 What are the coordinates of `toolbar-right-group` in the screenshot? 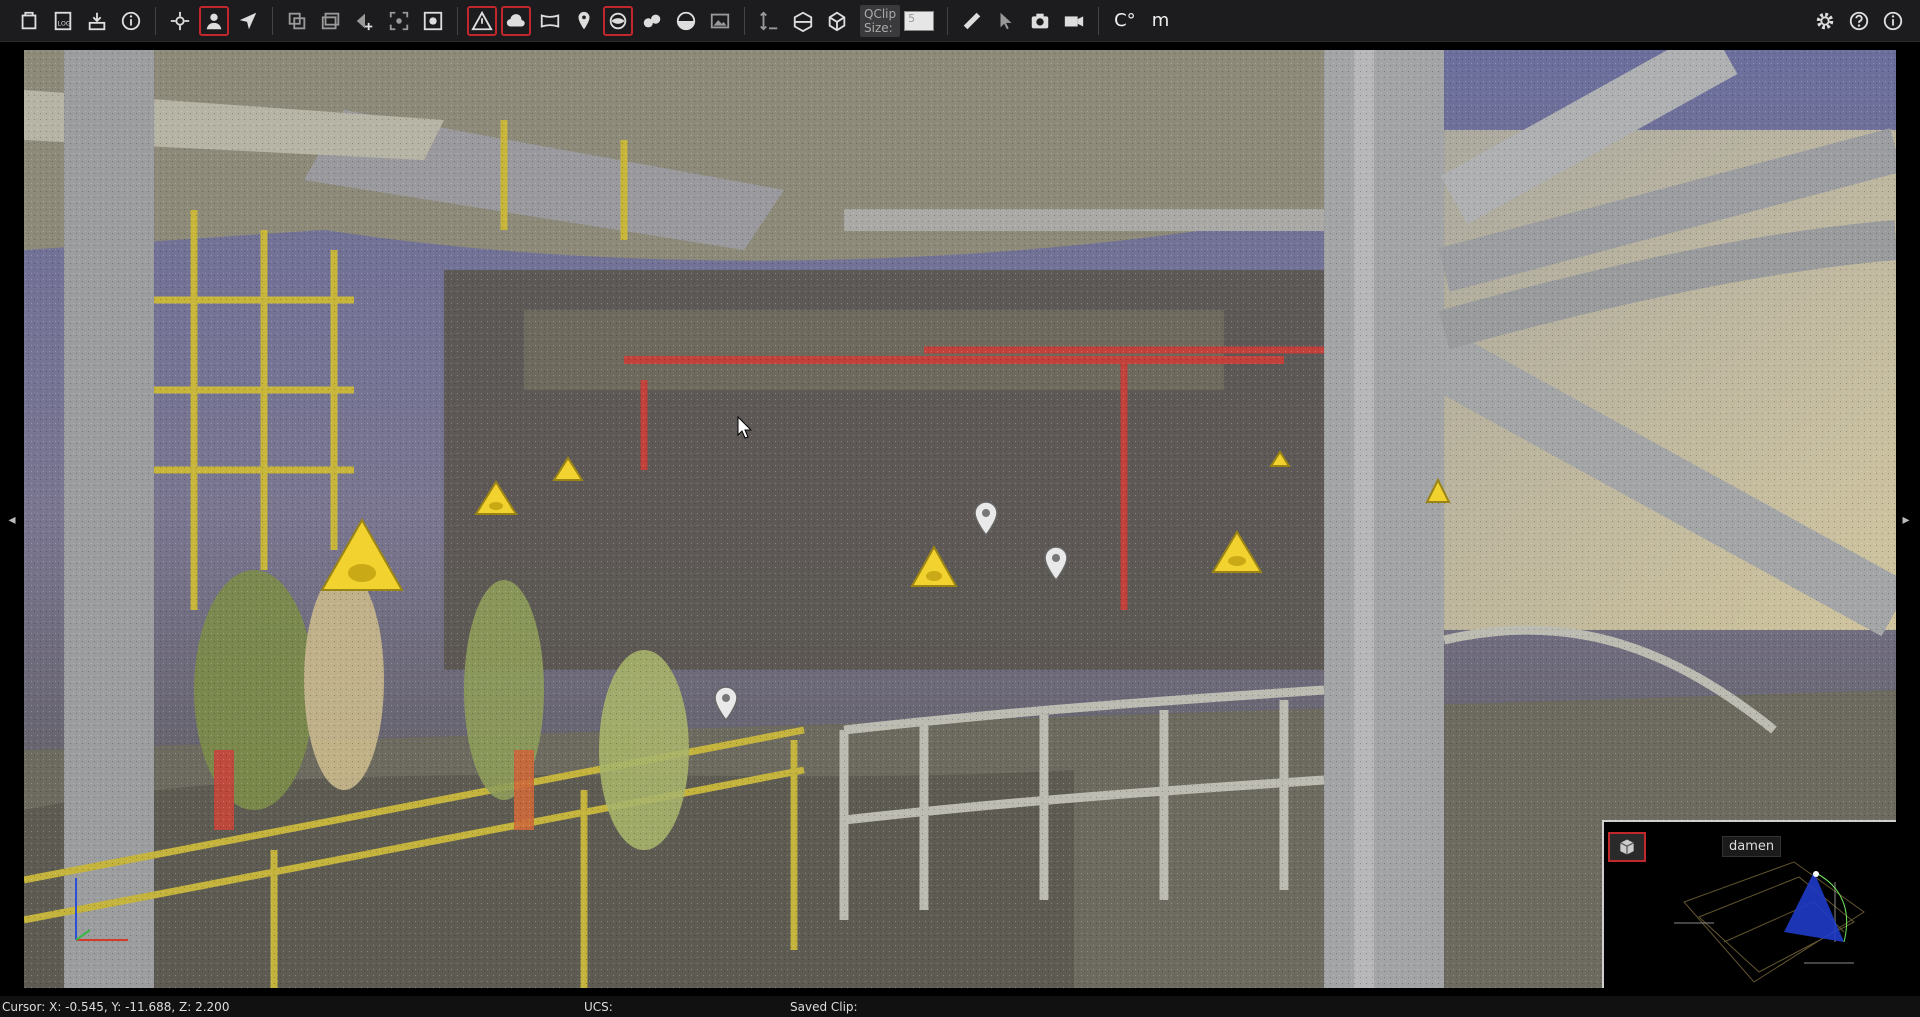 It's located at (1864, 21).